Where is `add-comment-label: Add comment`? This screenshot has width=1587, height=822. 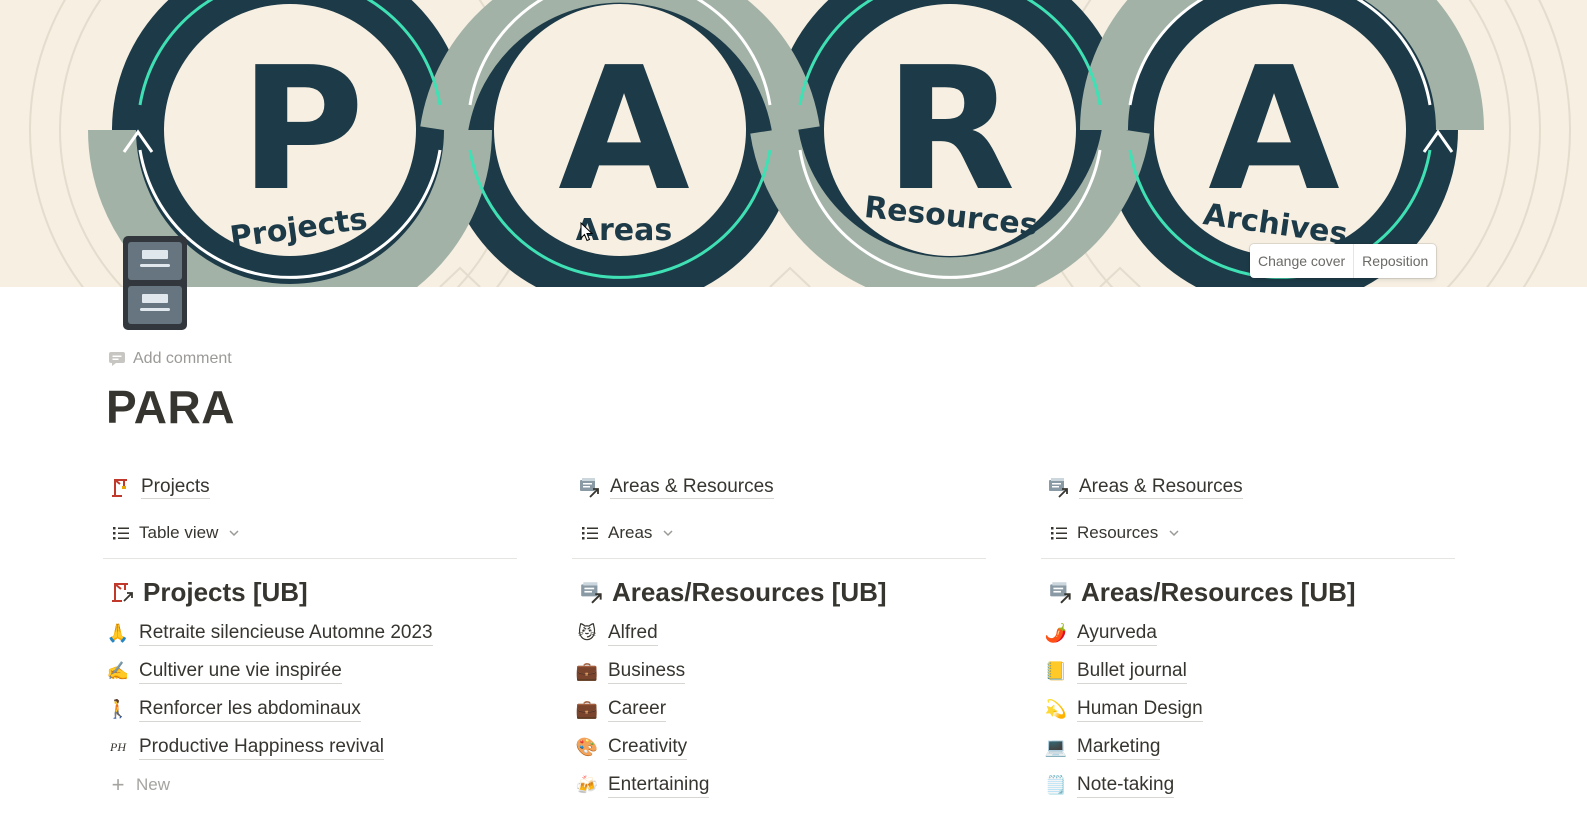
add-comment-label: Add comment is located at coordinates (182, 358).